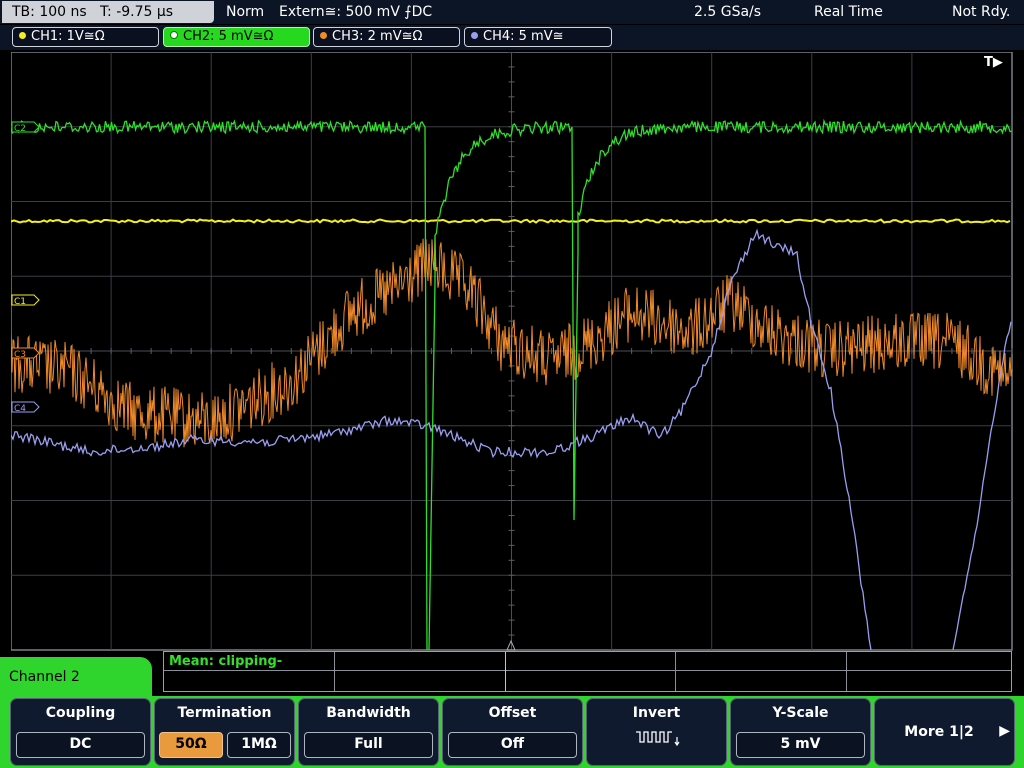 Image resolution: width=1024 pixels, height=768 pixels. What do you see at coordinates (848, 12) in the screenshot?
I see `acquisition-mode: Real Time` at bounding box center [848, 12].